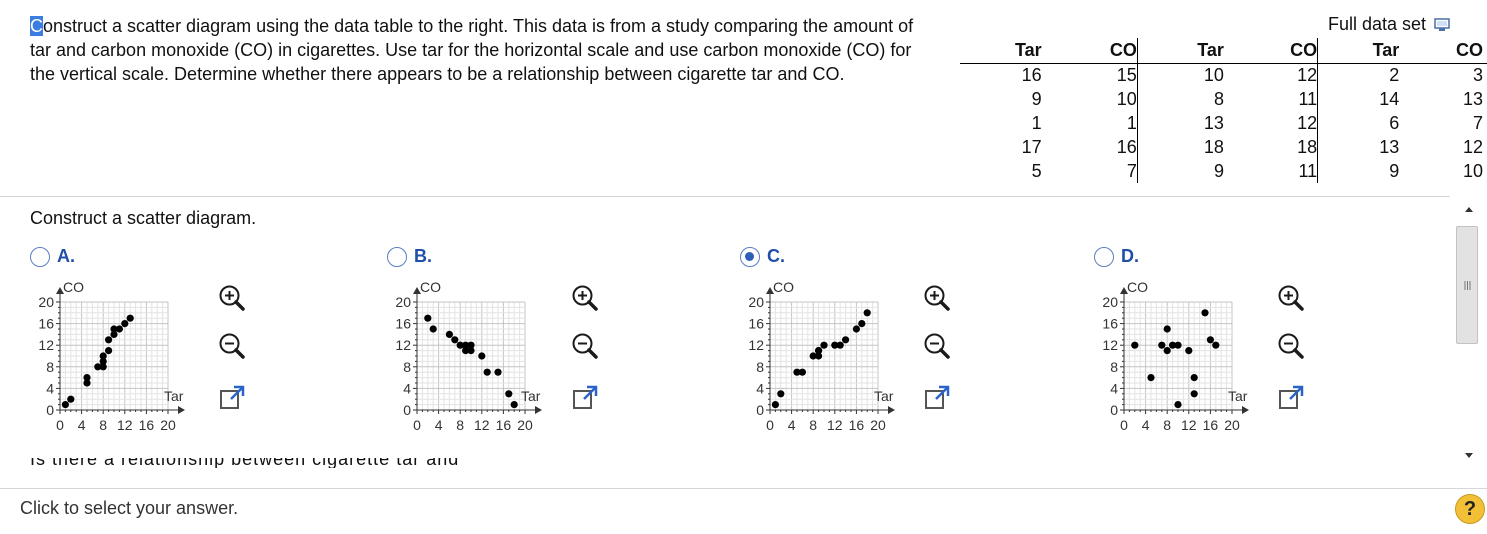 This screenshot has width=1487, height=534. What do you see at coordinates (1467, 285) in the screenshot?
I see `scrollbar-thumb` at bounding box center [1467, 285].